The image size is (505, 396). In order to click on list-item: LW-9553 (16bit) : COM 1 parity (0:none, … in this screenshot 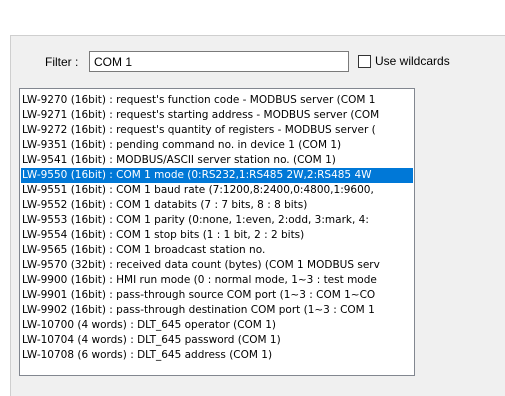, I will do `click(217, 220)`.